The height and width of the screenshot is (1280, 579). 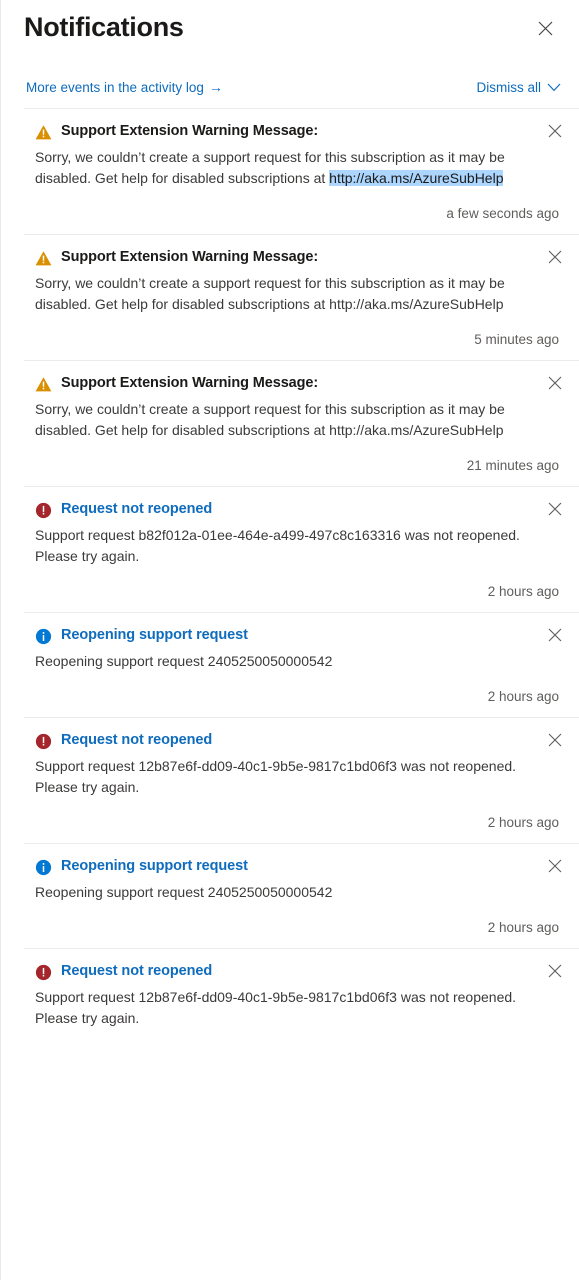 I want to click on chevron-down-icon, so click(x=554, y=87).